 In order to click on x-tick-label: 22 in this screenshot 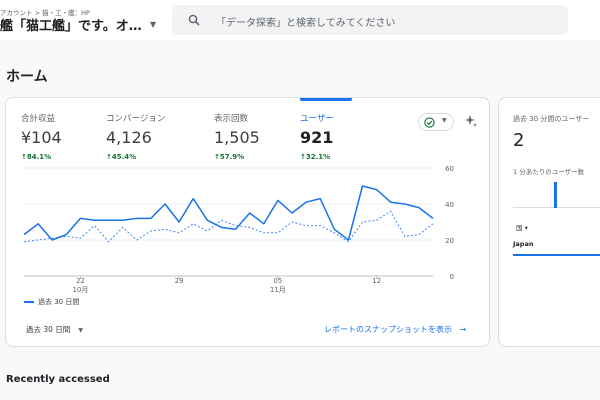, I will do `click(80, 281)`.